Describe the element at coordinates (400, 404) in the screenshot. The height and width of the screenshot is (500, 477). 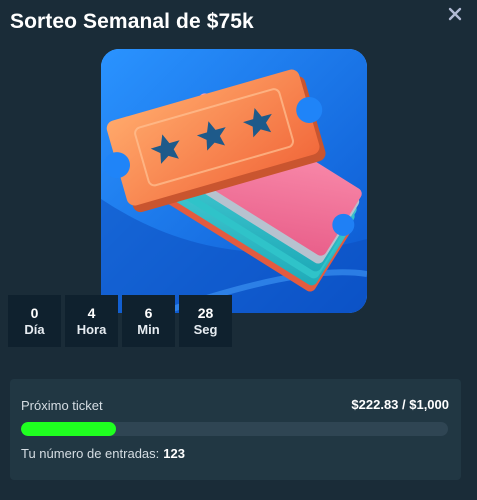
I see `wager-progress-amount: $222.83 / $1,000` at that location.